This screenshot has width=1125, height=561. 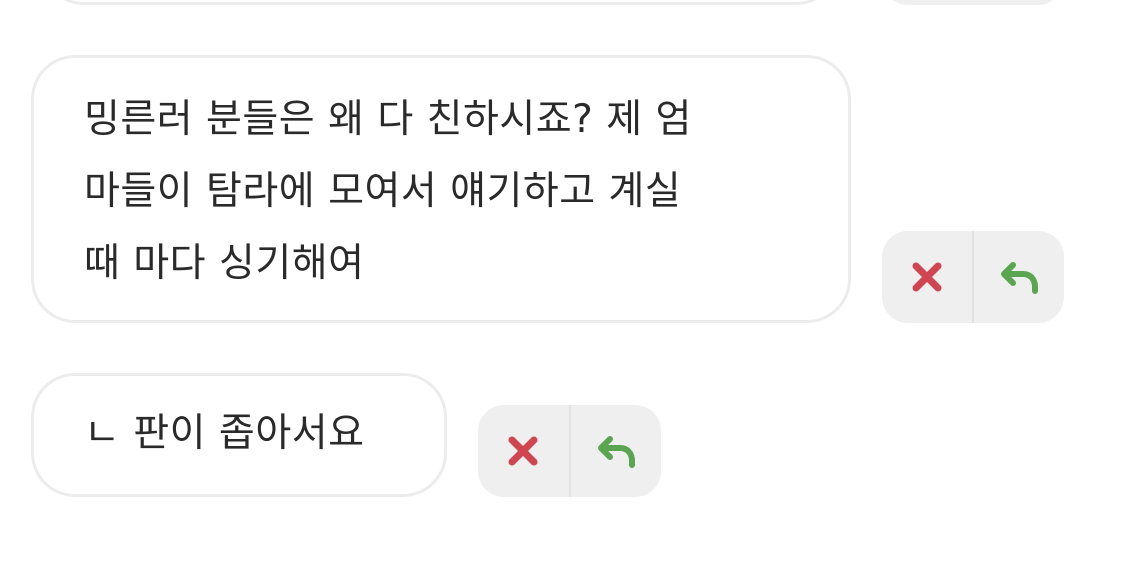 What do you see at coordinates (440, 2) in the screenshot?
I see `previous-message-bubble` at bounding box center [440, 2].